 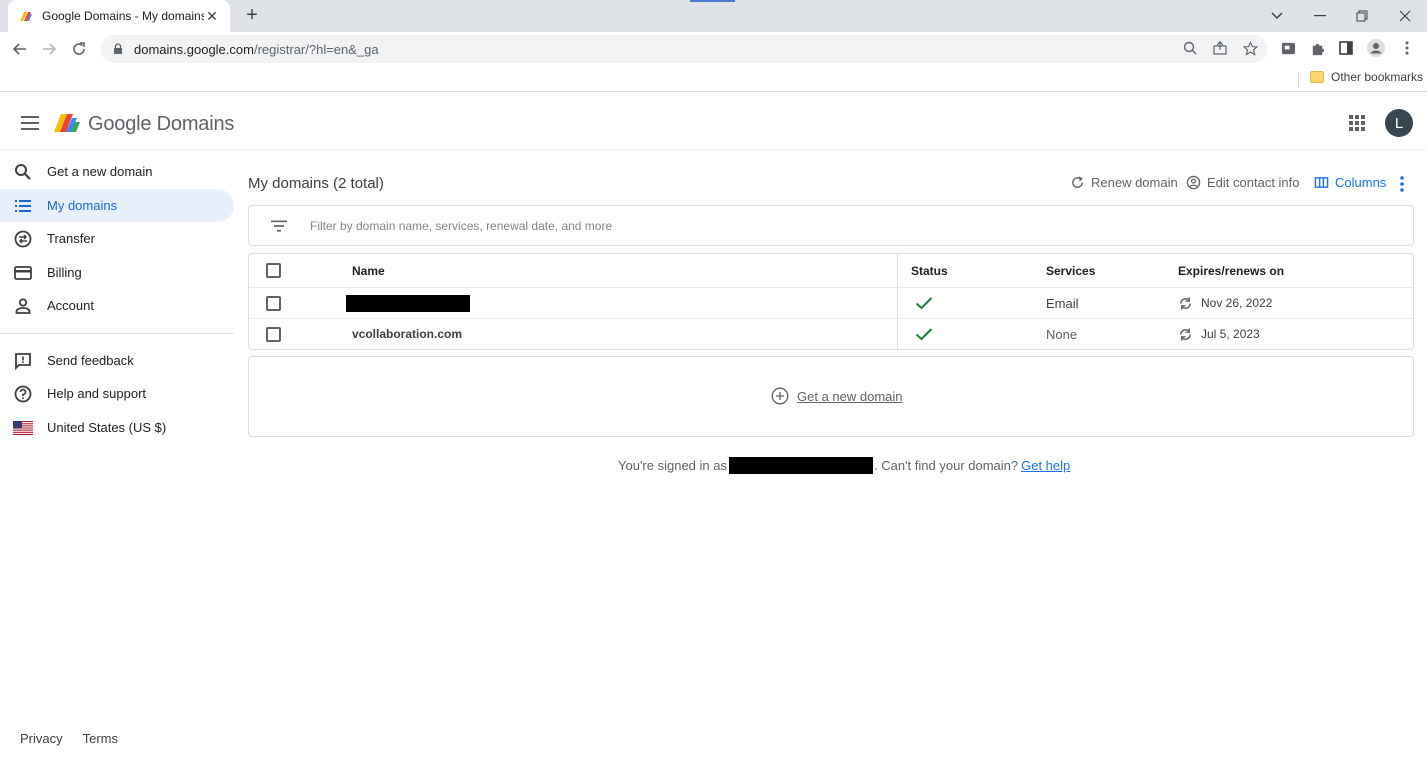 What do you see at coordinates (1317, 77) in the screenshot?
I see `folder-icon` at bounding box center [1317, 77].